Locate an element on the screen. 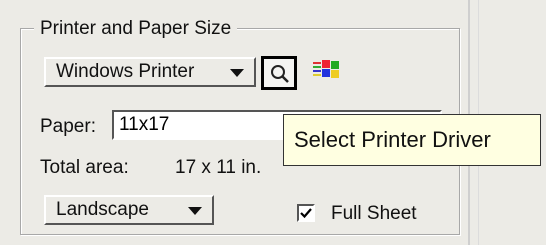 The width and height of the screenshot is (546, 245). groupbox-title: Printer and Paper Size is located at coordinates (136, 29).